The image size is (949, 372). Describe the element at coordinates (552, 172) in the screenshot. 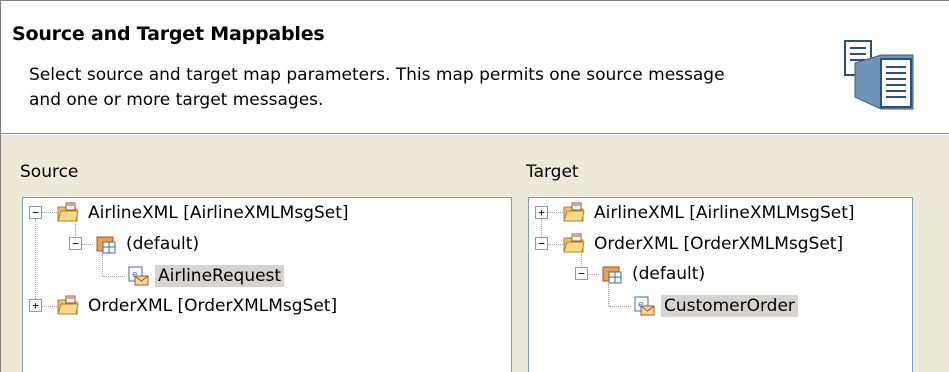

I see `target-label: Target` at that location.